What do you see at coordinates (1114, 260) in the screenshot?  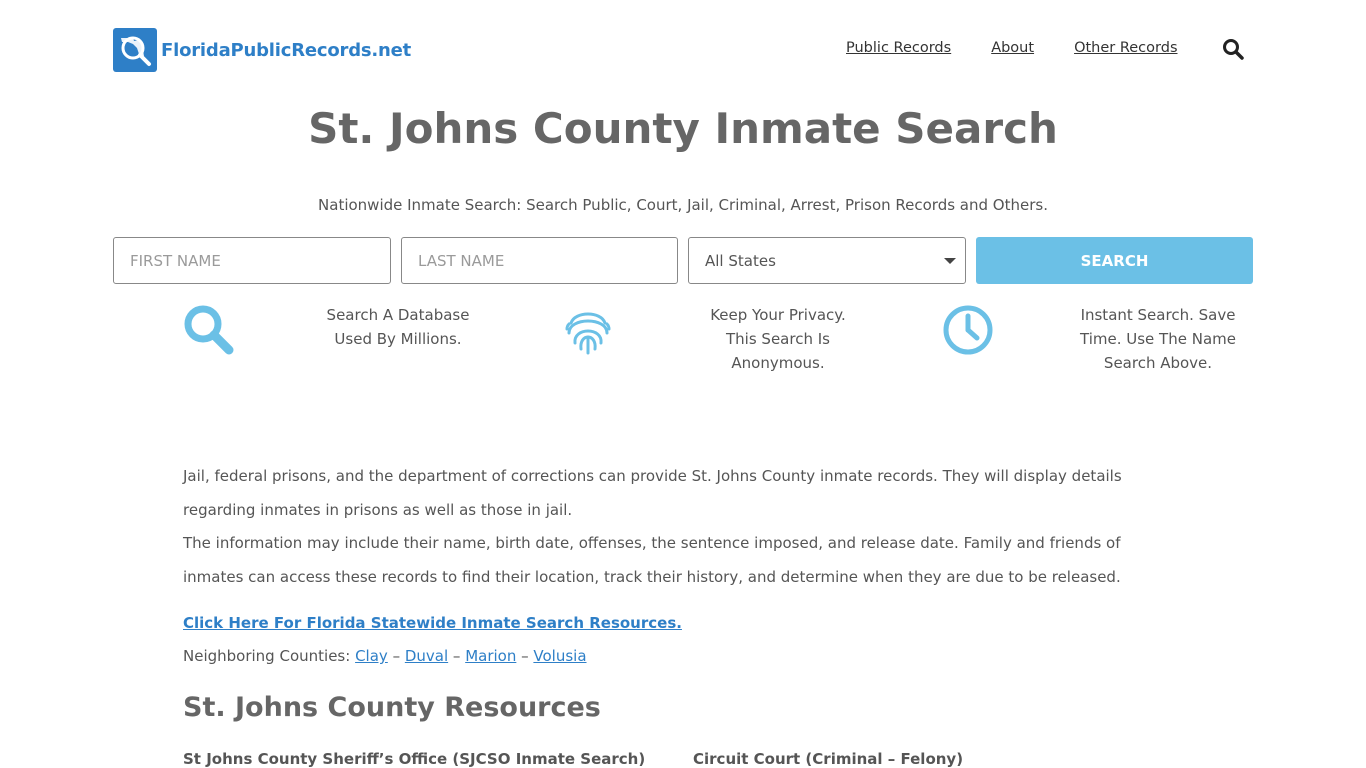 I see `search-button: SEARCH` at bounding box center [1114, 260].